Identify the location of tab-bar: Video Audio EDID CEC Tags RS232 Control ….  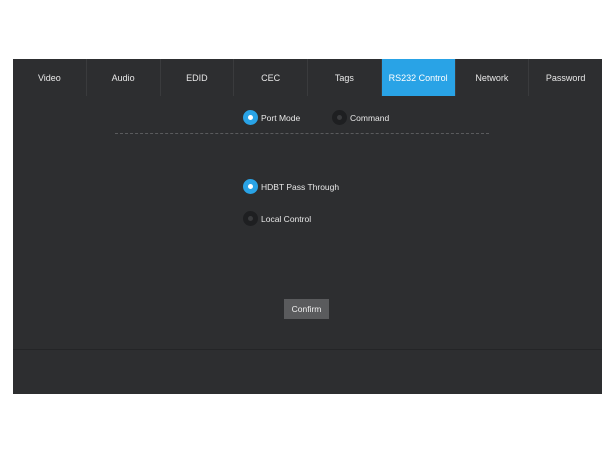
(307, 77).